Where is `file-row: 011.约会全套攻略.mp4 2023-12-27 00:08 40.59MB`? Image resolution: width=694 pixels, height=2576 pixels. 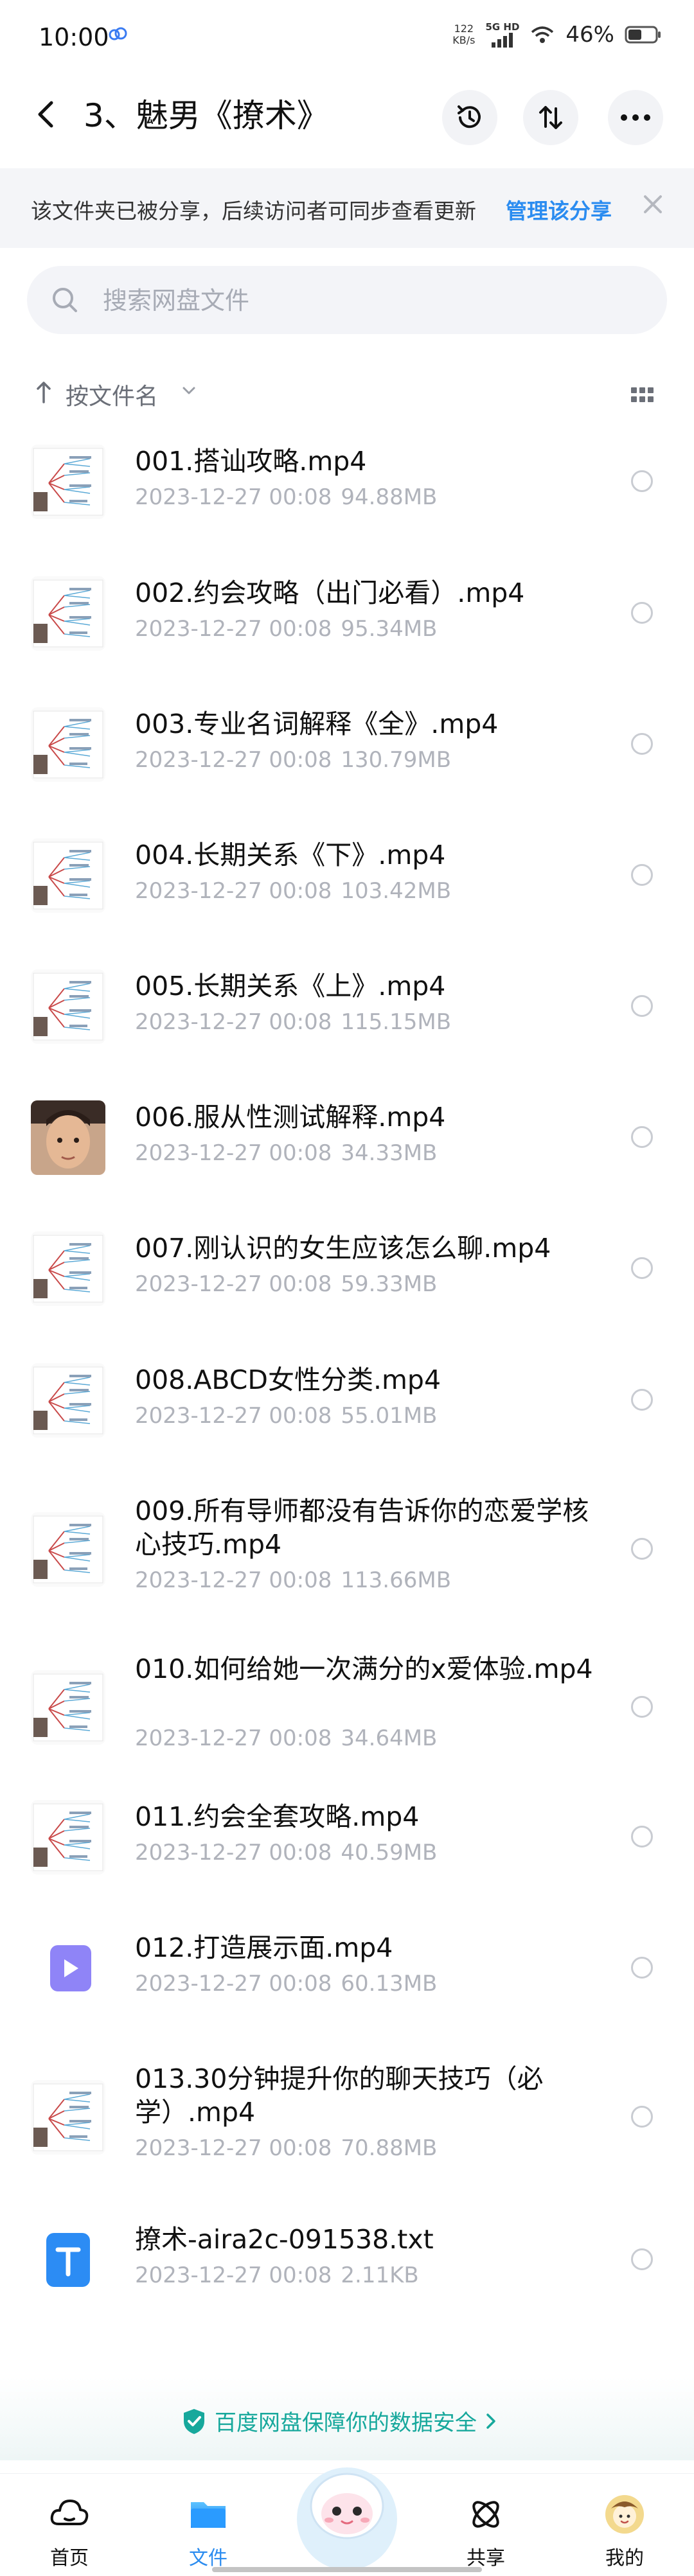 file-row: 011.约会全套攻略.mp4 2023-12-27 00:08 40.59MB is located at coordinates (347, 1850).